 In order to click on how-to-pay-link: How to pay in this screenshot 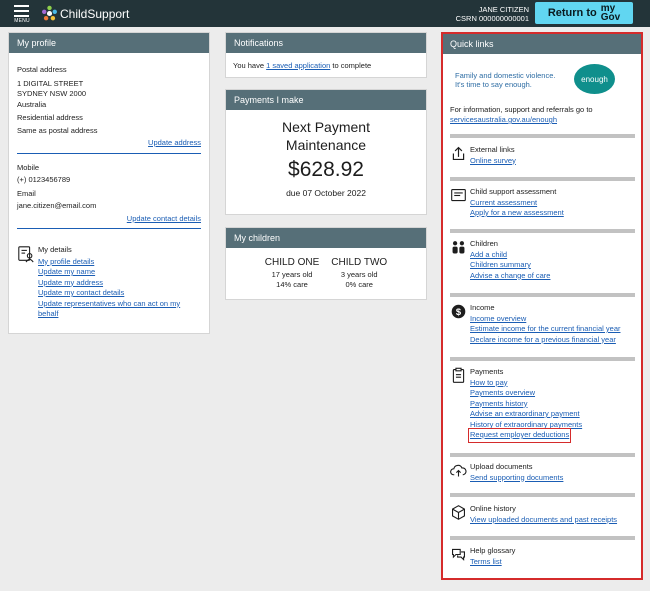, I will do `click(489, 382)`.